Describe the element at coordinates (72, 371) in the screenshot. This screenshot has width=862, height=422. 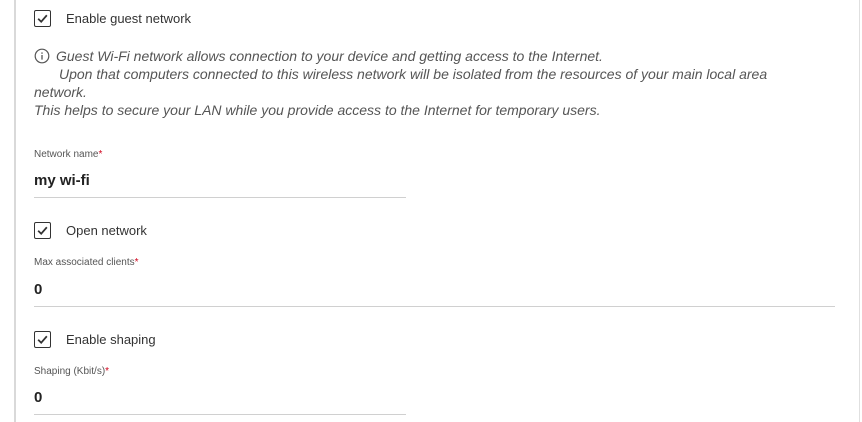
I see `shaping-label: Shaping (Kbit/s)*` at that location.